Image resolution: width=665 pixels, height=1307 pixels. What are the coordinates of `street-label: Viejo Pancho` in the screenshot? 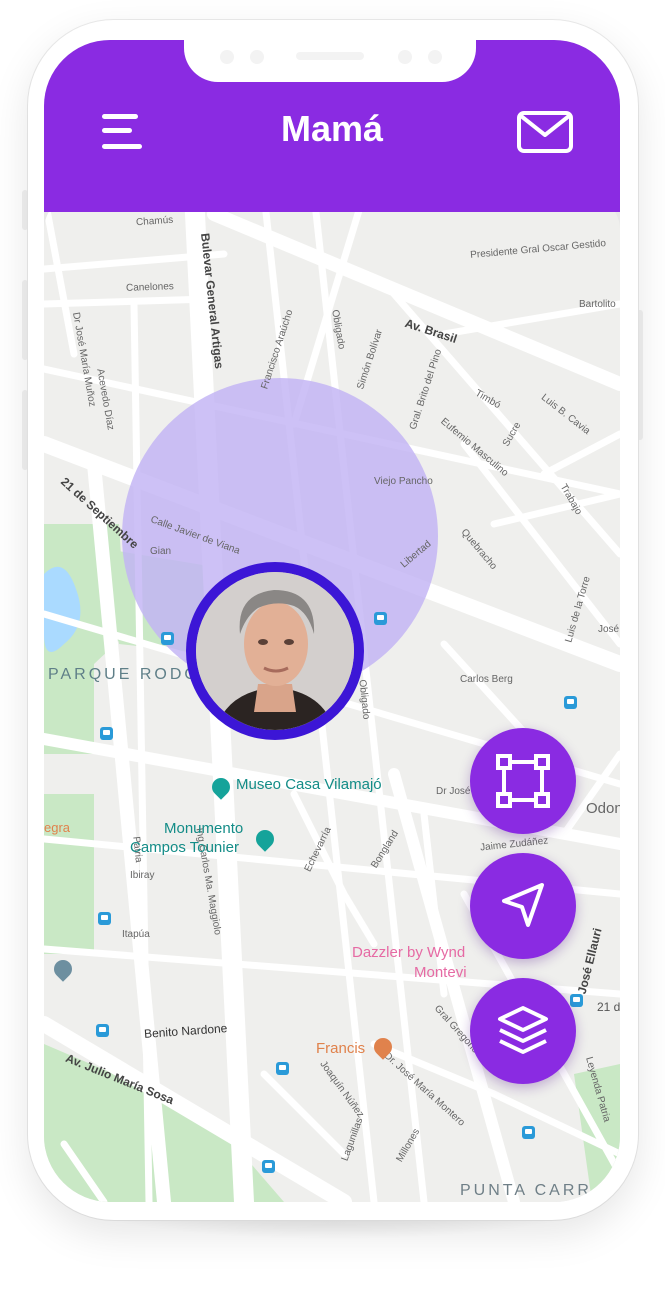 It's located at (403, 481).